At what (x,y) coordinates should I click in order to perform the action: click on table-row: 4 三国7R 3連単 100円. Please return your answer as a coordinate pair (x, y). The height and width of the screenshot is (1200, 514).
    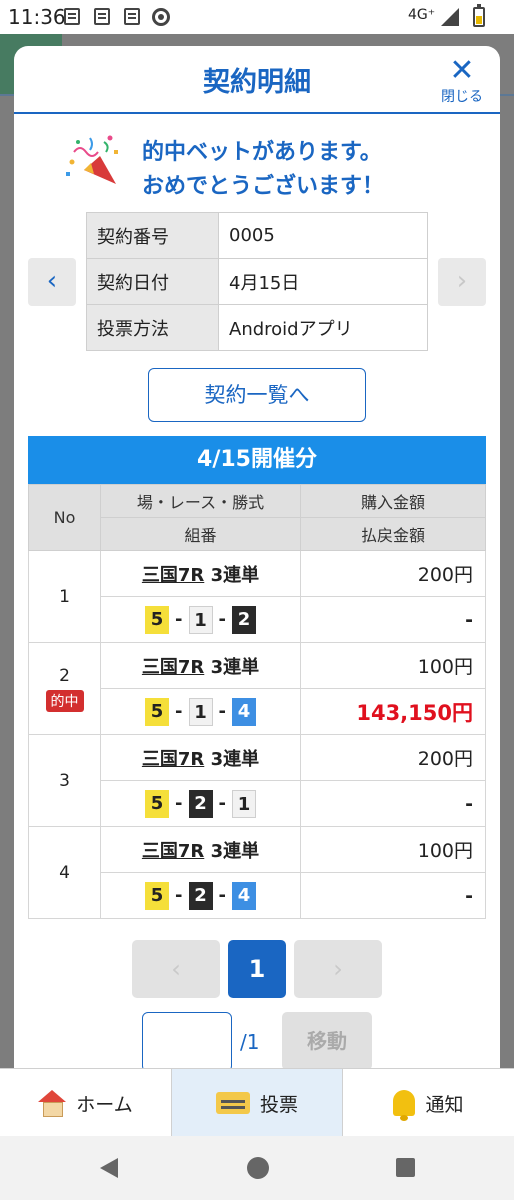
    Looking at the image, I should click on (257, 872).